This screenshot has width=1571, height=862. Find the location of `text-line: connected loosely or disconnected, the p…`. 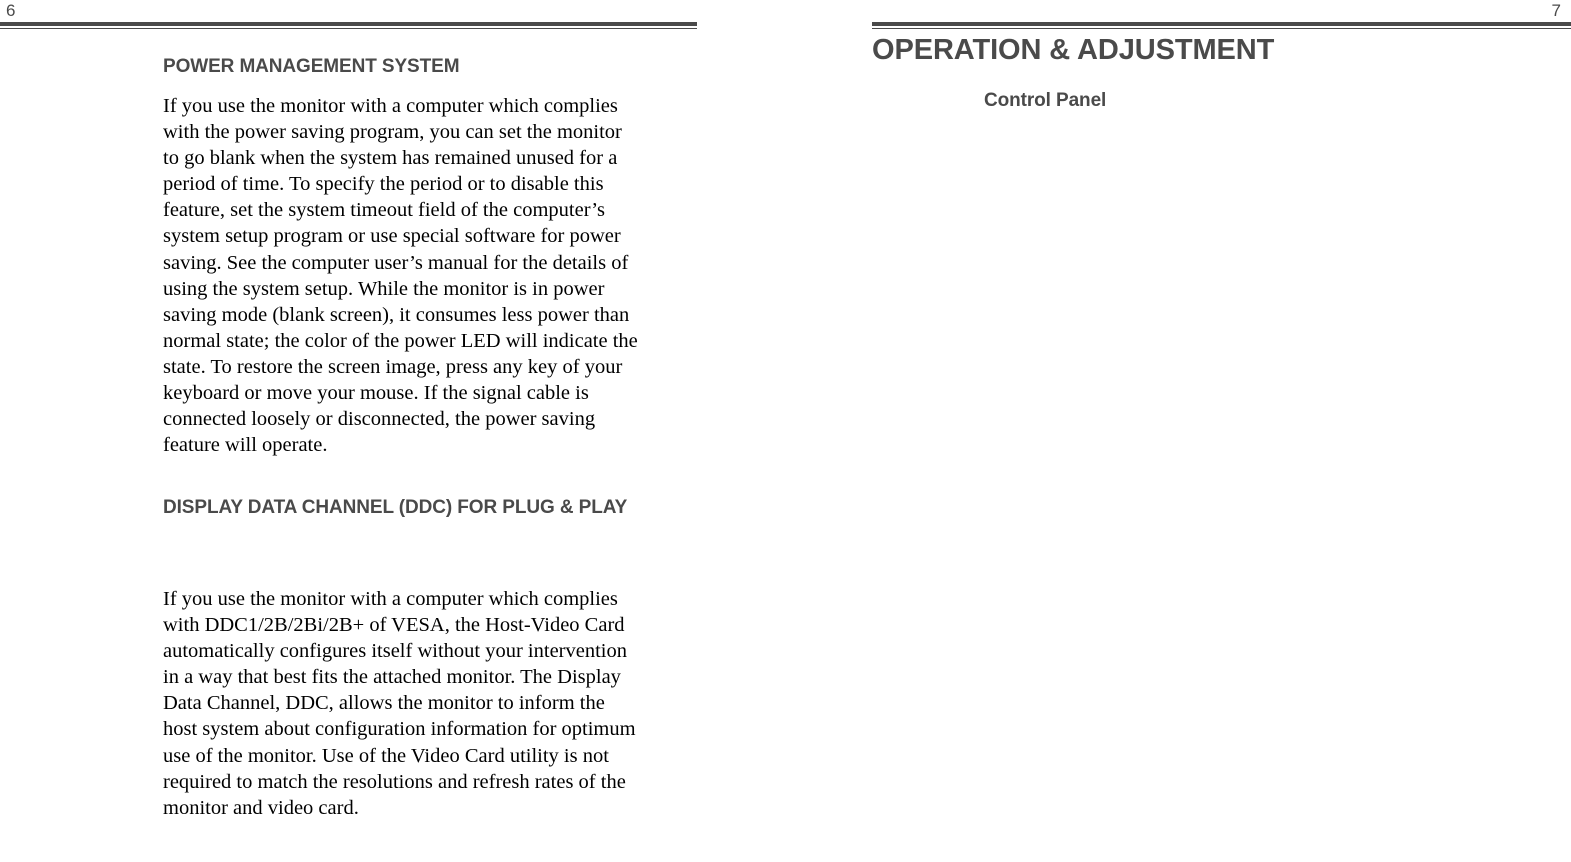

text-line: connected loosely or disconnected, the p… is located at coordinates (379, 419).